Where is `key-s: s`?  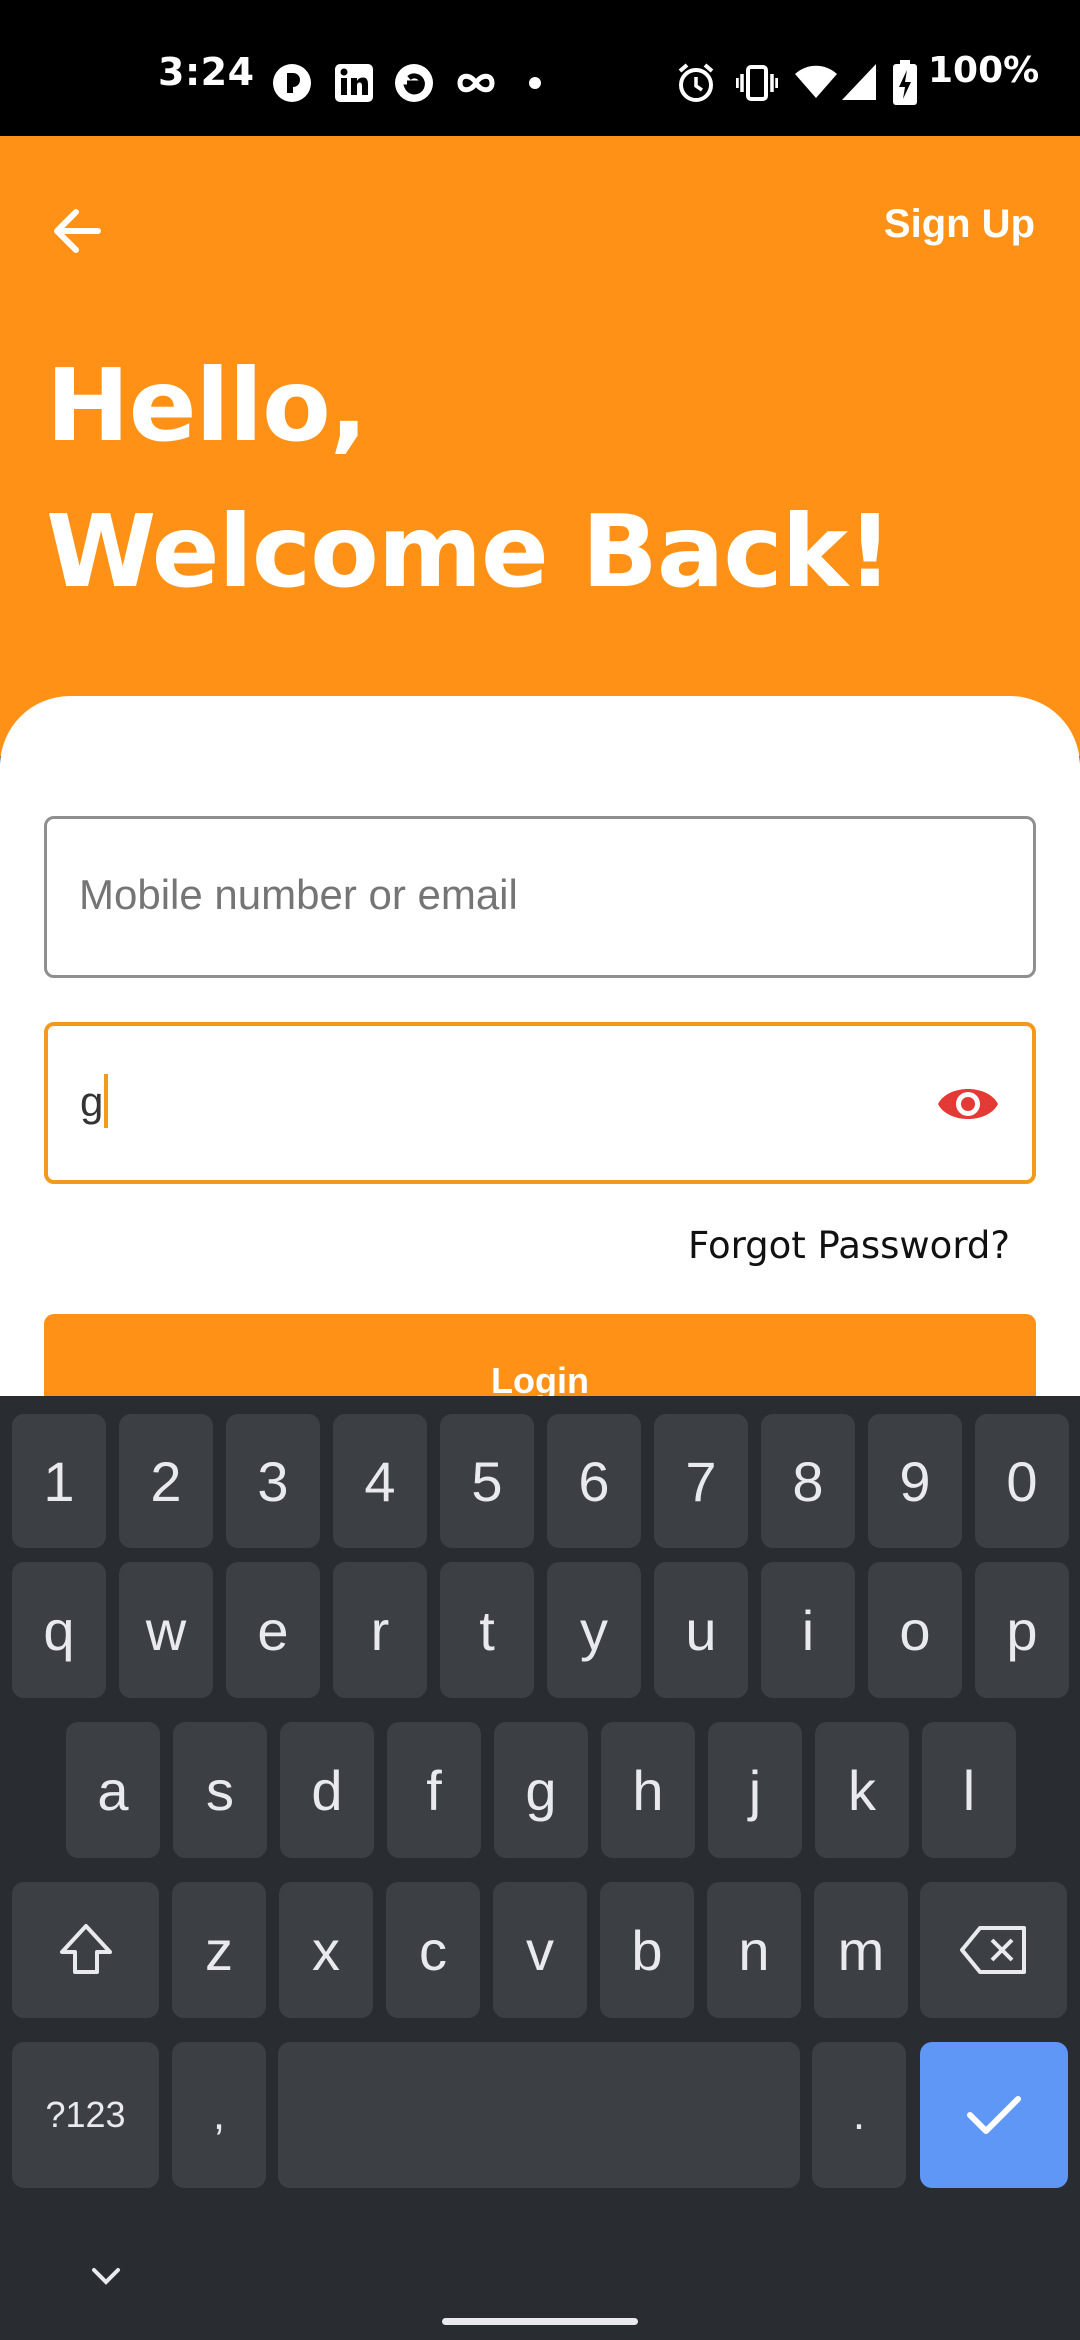
key-s: s is located at coordinates (220, 1790).